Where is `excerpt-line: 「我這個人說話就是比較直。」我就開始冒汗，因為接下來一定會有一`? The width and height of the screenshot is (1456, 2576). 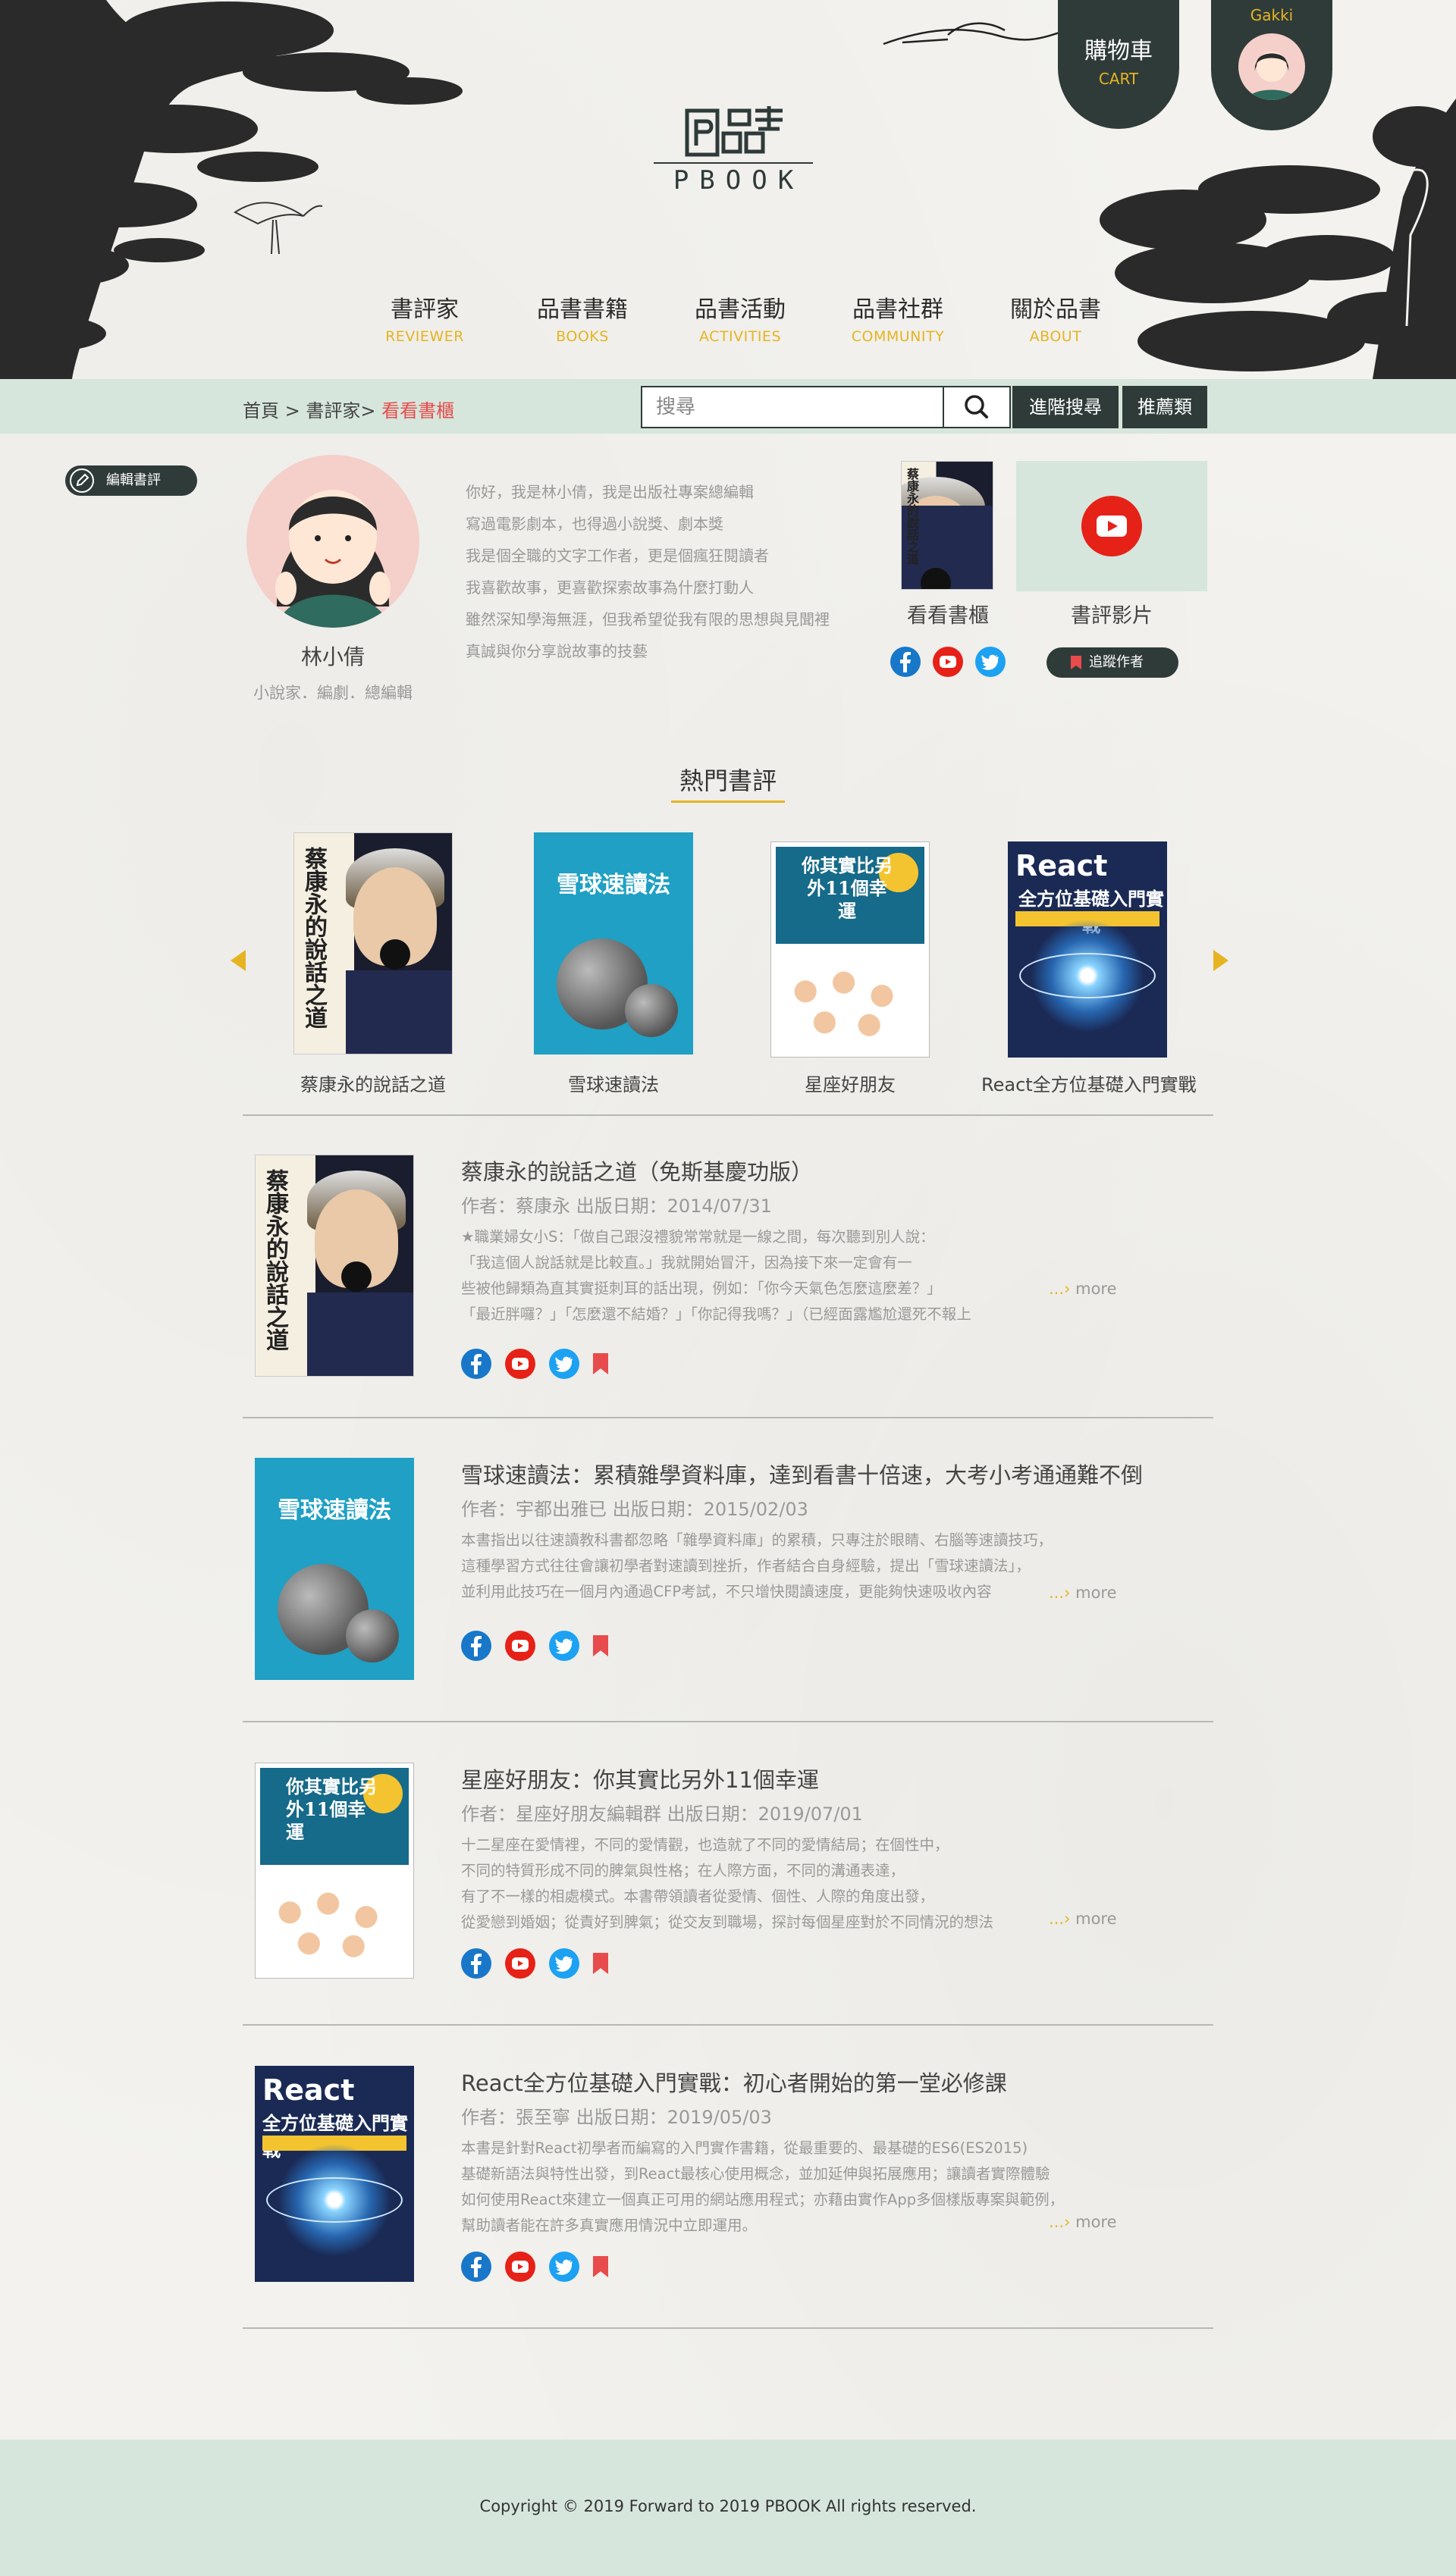 excerpt-line: 「我這個人說話就是比較直。」我就開始冒汗，因為接下來一定會有一 is located at coordinates (686, 1262).